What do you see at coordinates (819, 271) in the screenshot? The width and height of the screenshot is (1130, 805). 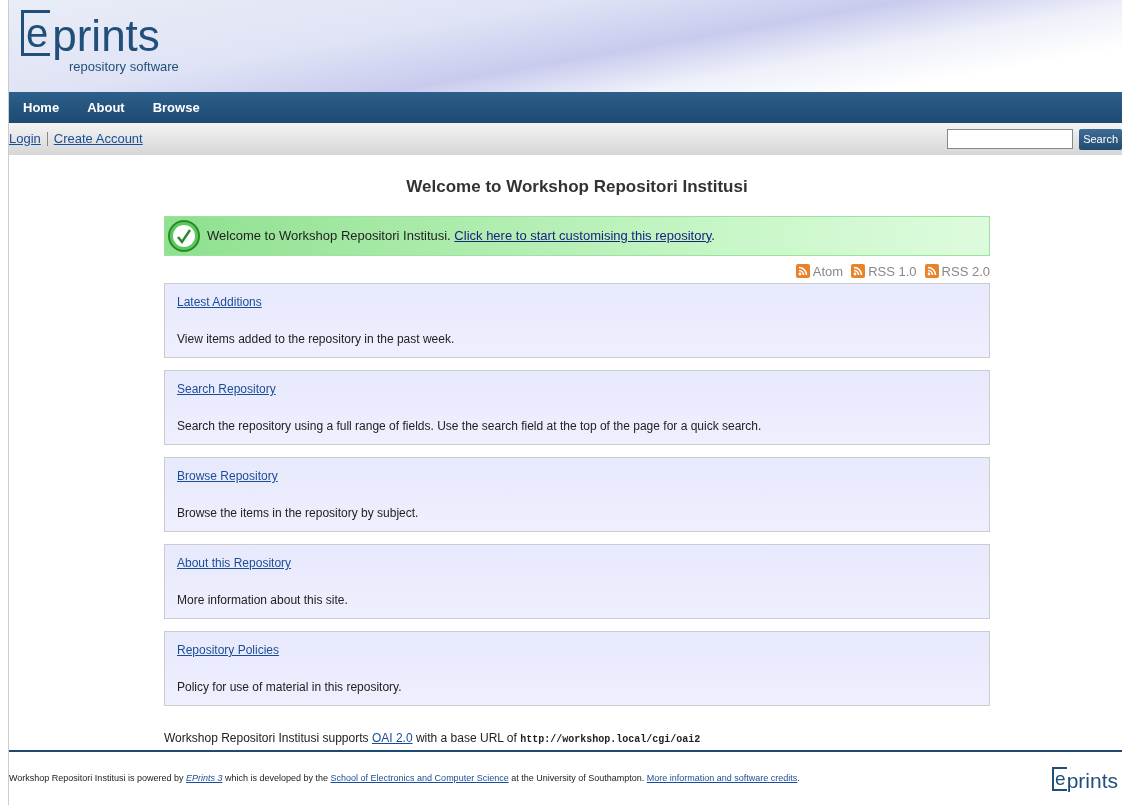 I see `feed-link: Atom` at bounding box center [819, 271].